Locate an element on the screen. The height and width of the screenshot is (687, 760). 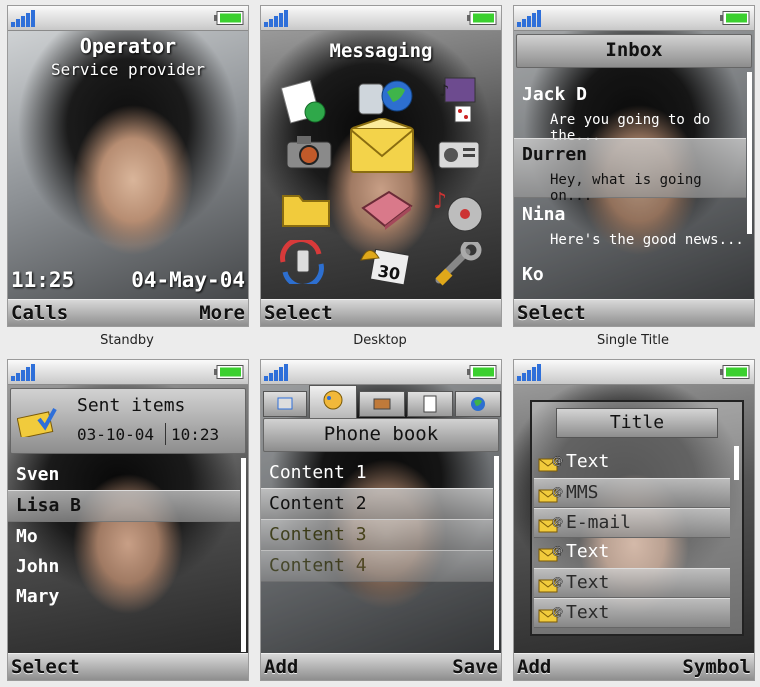
message-icon is located at coordinates (285, 403).